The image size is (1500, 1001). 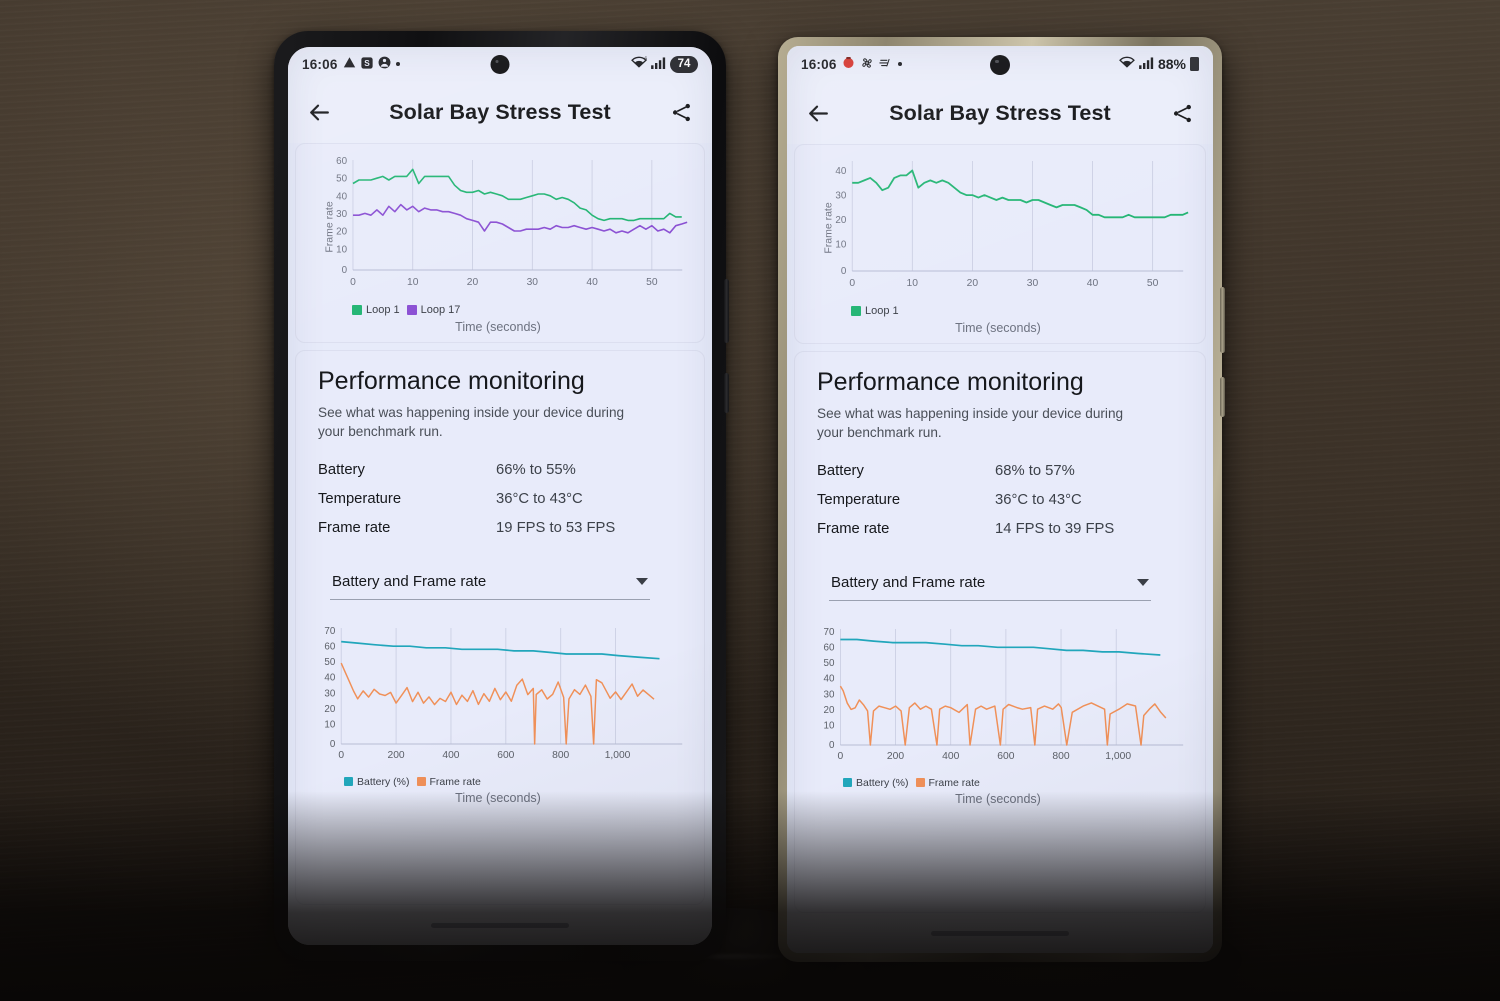 I want to click on stat-value: 14 FPS to 39 FPS, so click(x=1055, y=528).